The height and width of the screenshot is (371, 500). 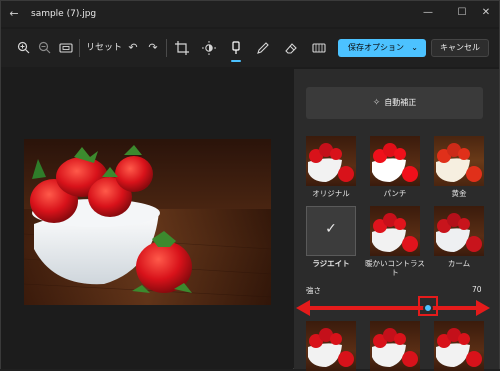 What do you see at coordinates (319, 48) in the screenshot?
I see `background-icon` at bounding box center [319, 48].